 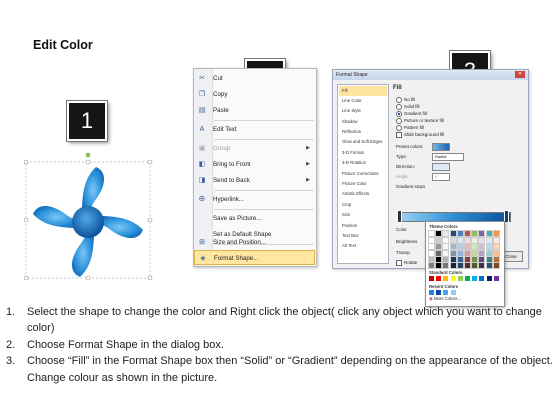 What do you see at coordinates (363, 111) in the screenshot?
I see `nav-item-line-style: Line Style` at bounding box center [363, 111].